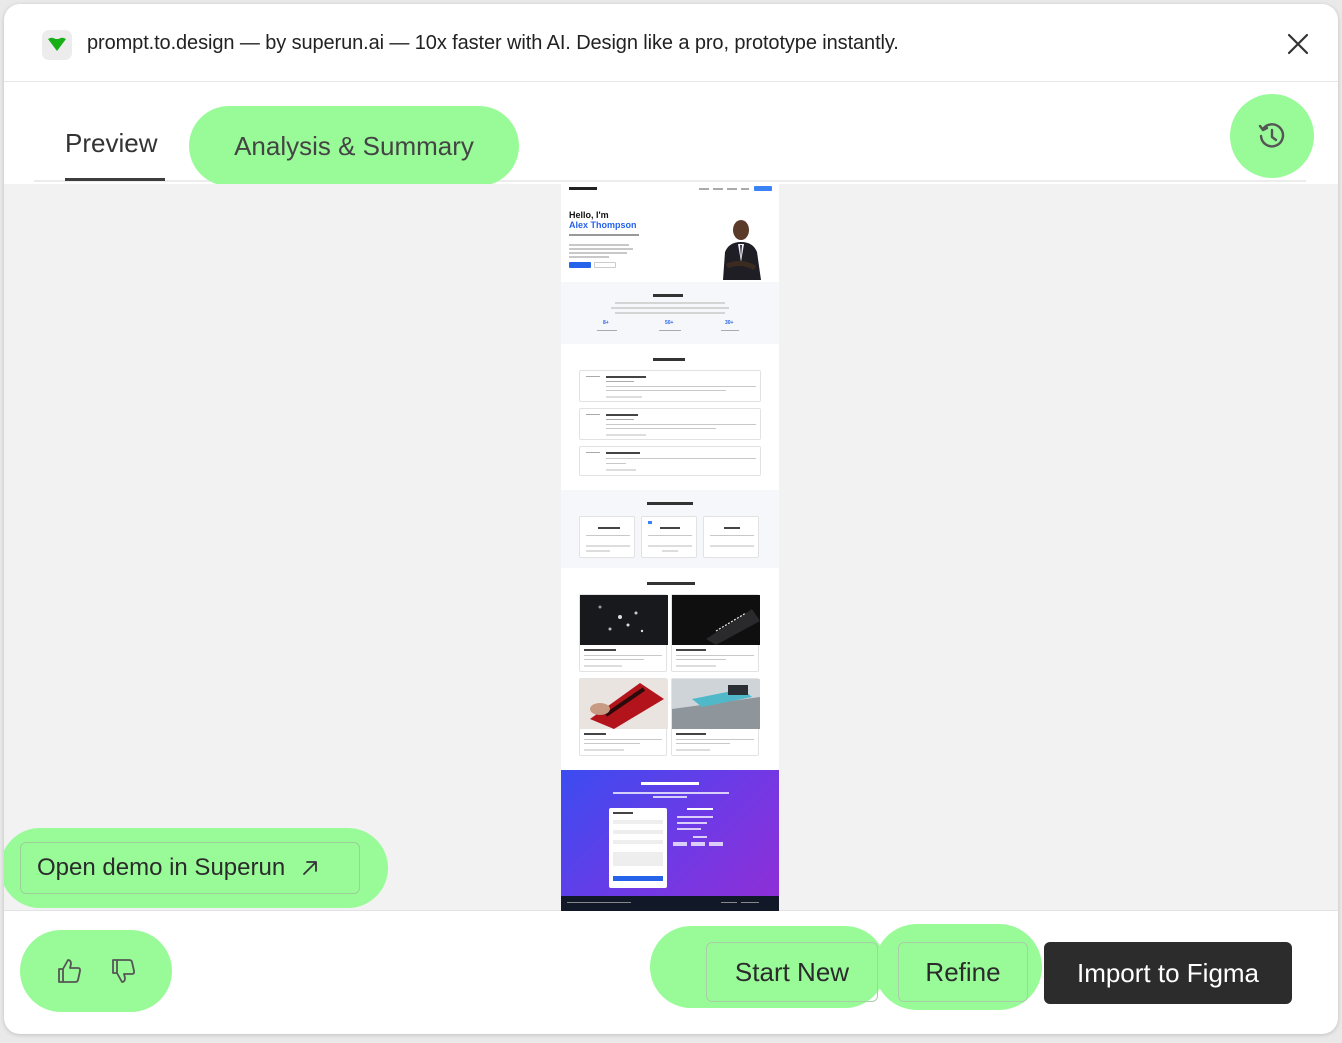 The height and width of the screenshot is (1043, 1342). Describe the element at coordinates (604, 235) in the screenshot. I see `preview-hero-subtitle` at that location.